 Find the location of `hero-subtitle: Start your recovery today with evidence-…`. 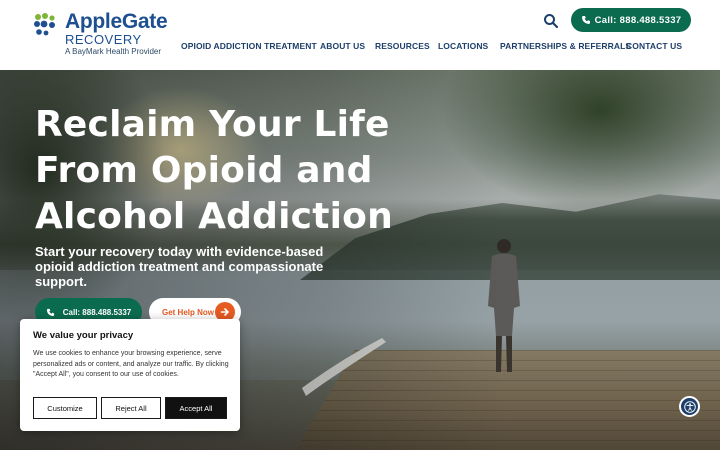

hero-subtitle: Start your recovery today with evidence-… is located at coordinates (179, 266).